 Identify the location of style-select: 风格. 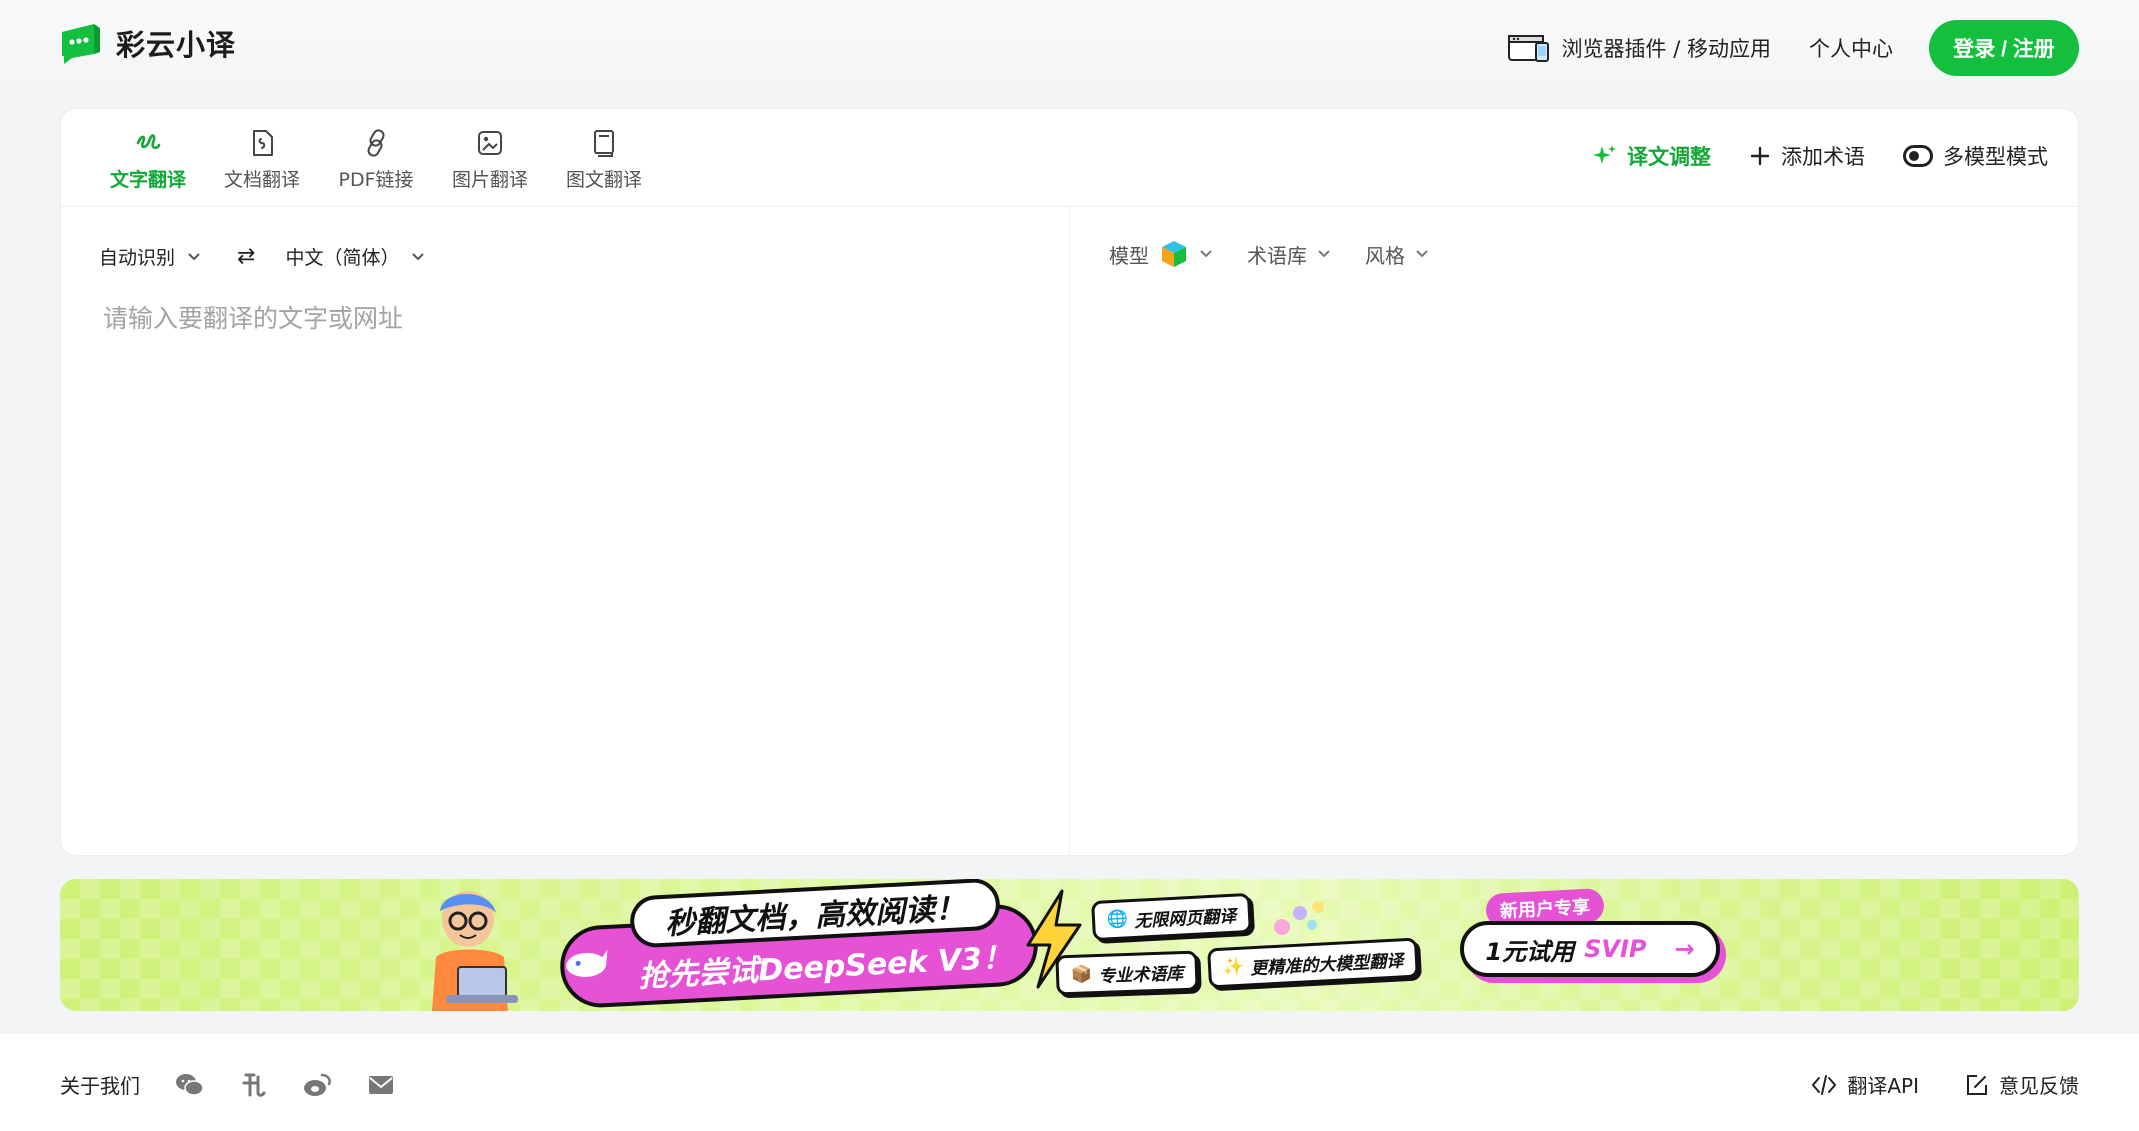
(1397, 254).